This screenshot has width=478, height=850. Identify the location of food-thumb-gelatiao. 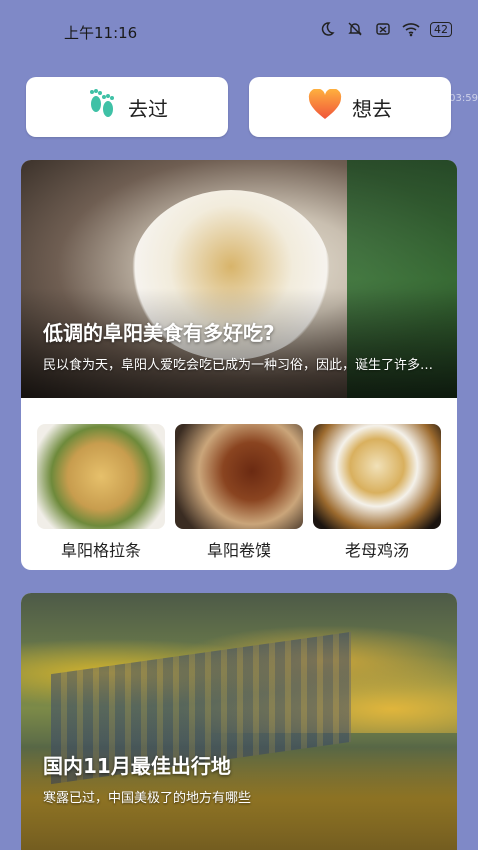
(101, 476).